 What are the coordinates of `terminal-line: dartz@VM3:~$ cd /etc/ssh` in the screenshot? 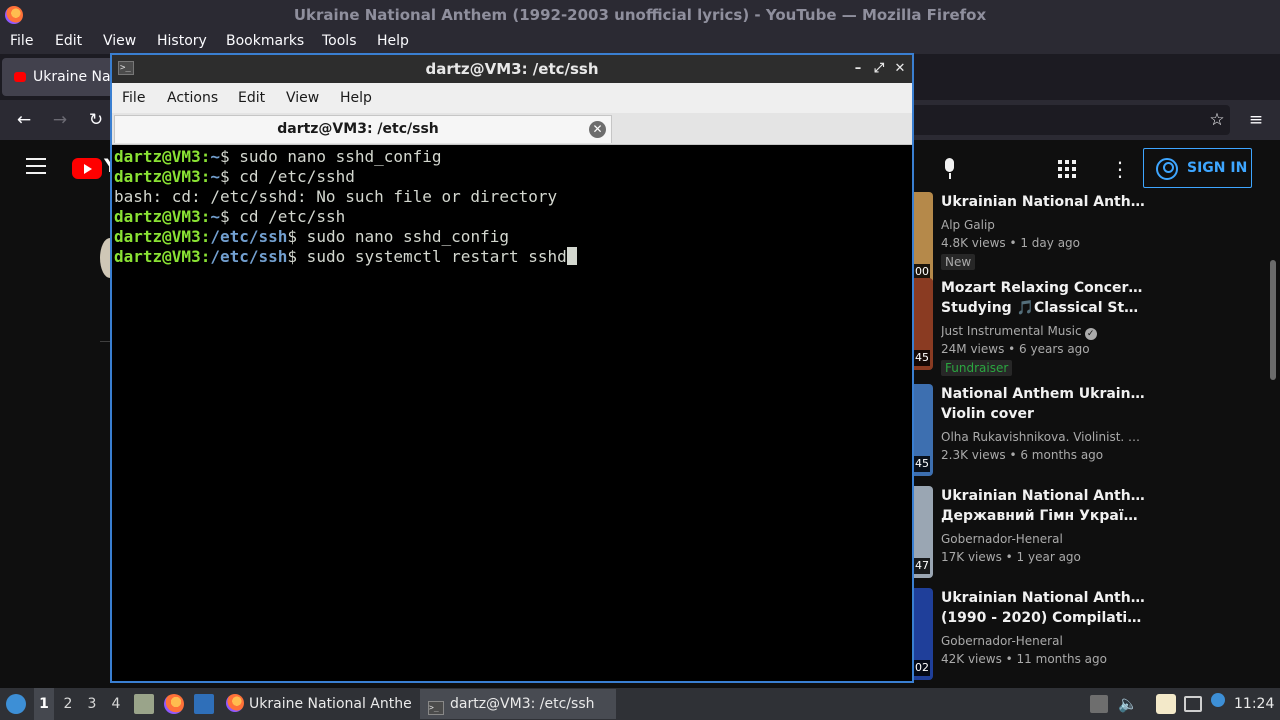 It's located at (512, 217).